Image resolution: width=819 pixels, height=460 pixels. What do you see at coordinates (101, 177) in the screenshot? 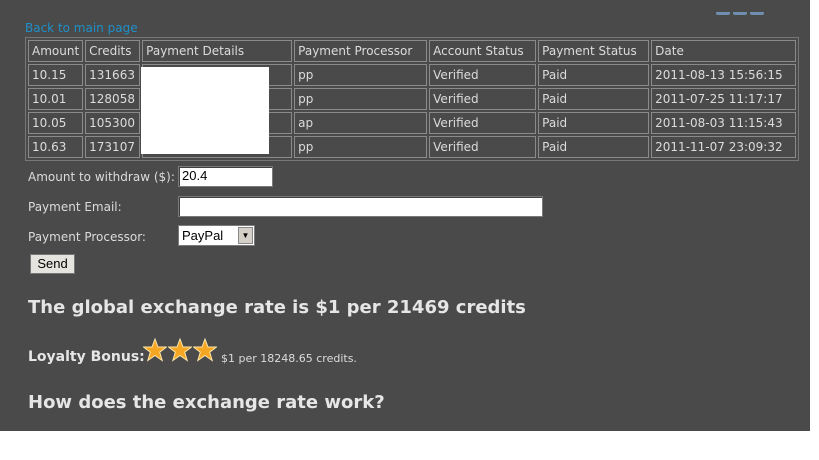
I see `amount-label: Amount to withdraw ($):` at bounding box center [101, 177].